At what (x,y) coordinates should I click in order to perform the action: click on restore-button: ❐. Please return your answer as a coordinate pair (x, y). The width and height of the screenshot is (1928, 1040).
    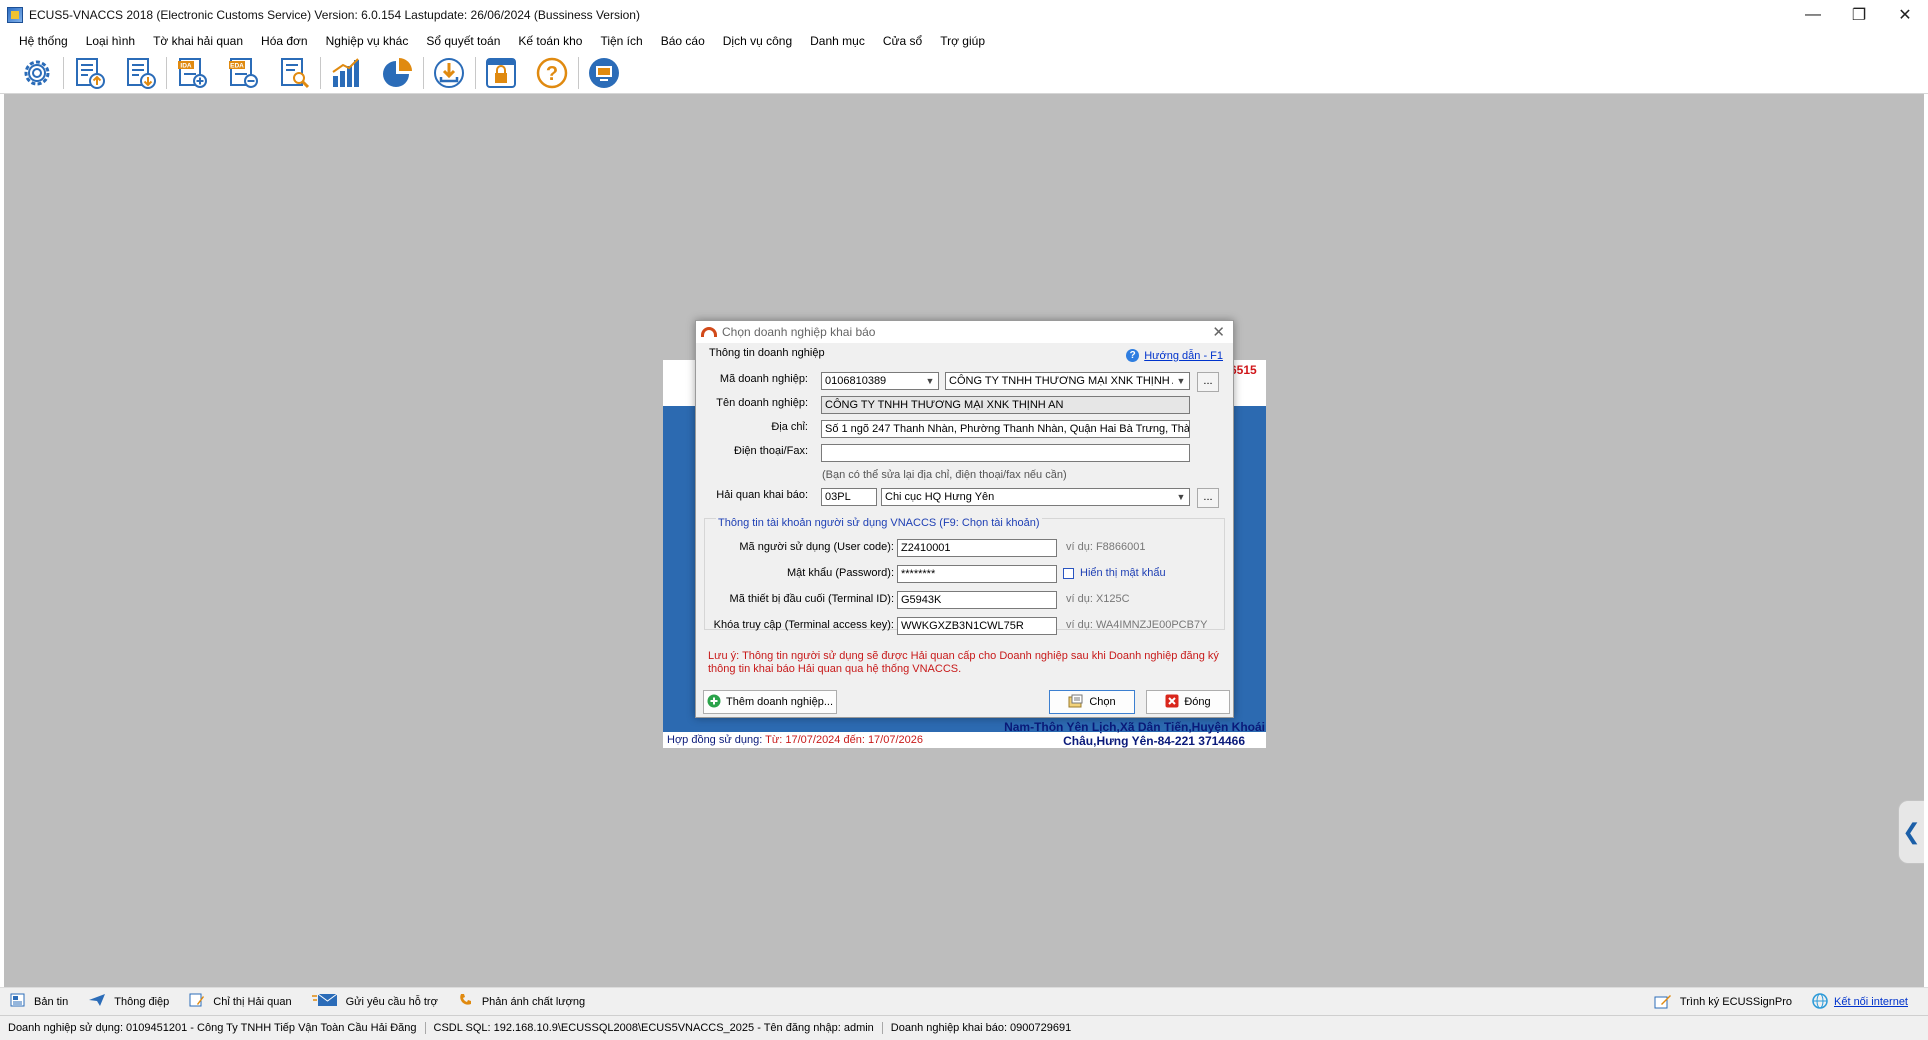
    Looking at the image, I should click on (1859, 15).